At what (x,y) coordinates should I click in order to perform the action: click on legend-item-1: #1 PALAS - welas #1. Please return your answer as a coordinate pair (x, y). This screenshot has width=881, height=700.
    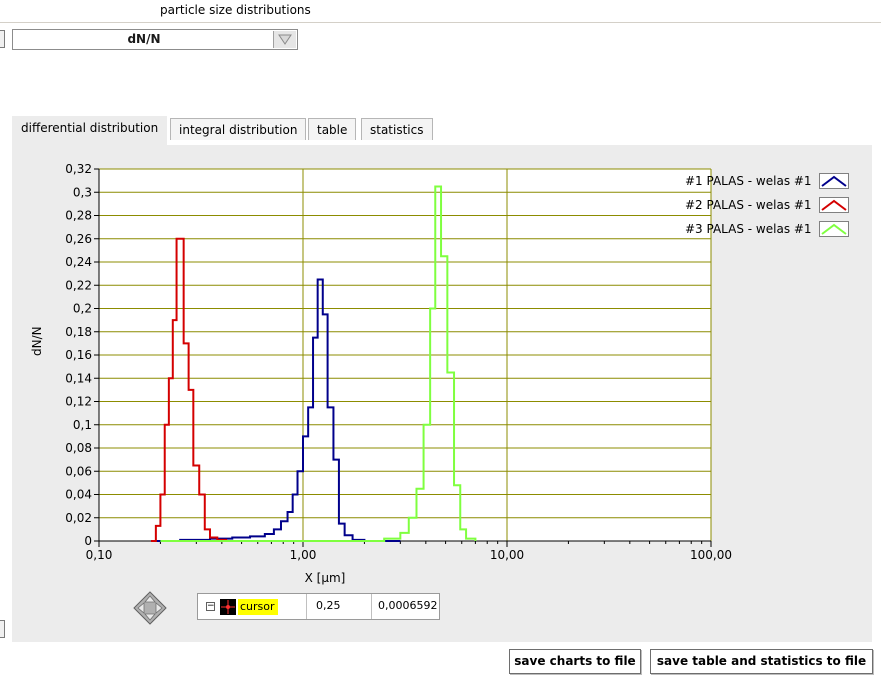
    Looking at the image, I should click on (767, 181).